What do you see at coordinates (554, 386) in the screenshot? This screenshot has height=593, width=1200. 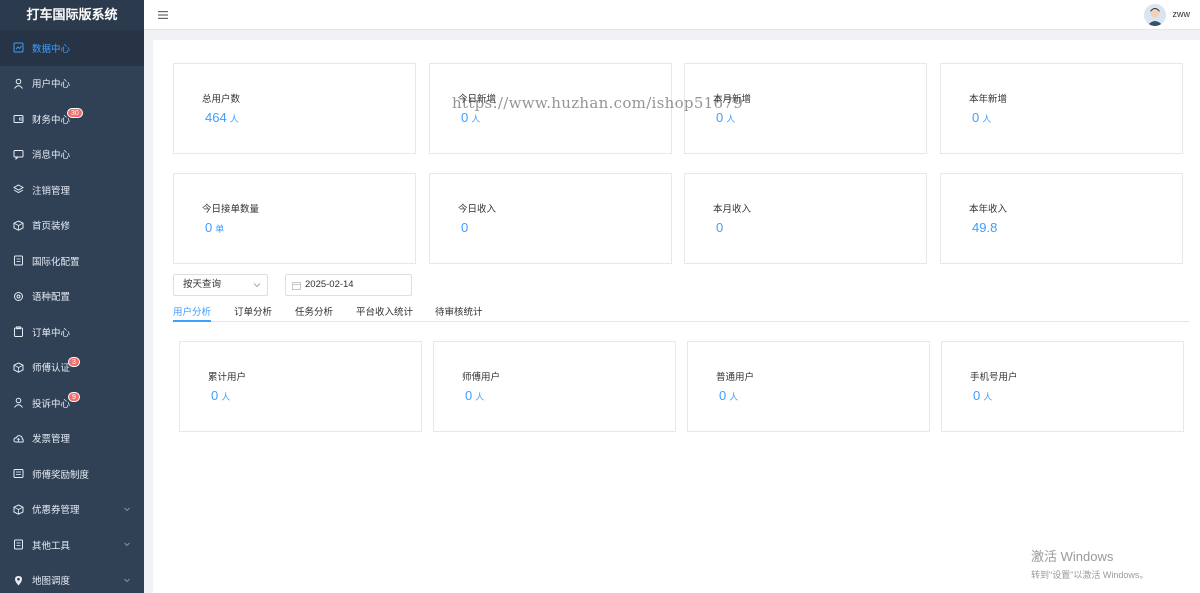 I see `user-stat-card: 师傅用户 0 人` at bounding box center [554, 386].